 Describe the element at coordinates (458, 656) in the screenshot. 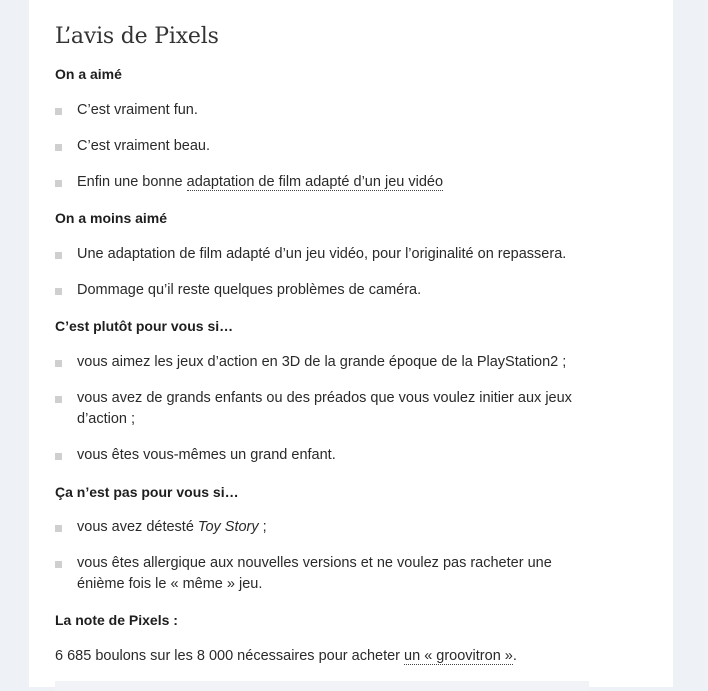

I see `groovitron-link: un « groovitron »` at that location.